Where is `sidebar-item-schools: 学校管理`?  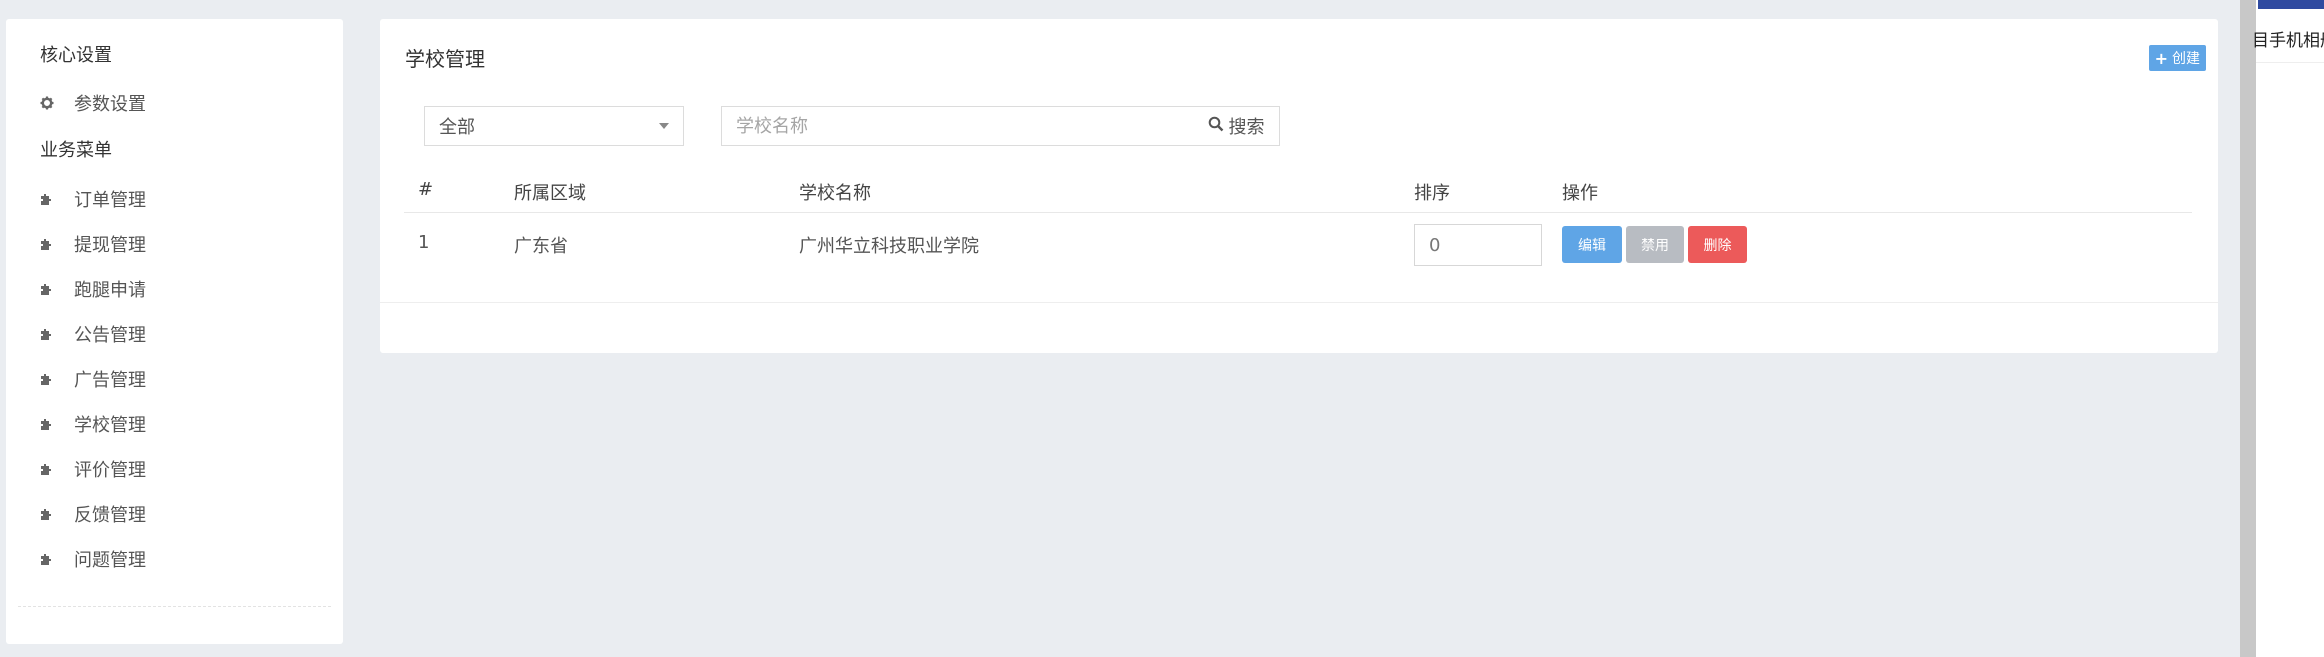 sidebar-item-schools: 学校管理 is located at coordinates (93, 424).